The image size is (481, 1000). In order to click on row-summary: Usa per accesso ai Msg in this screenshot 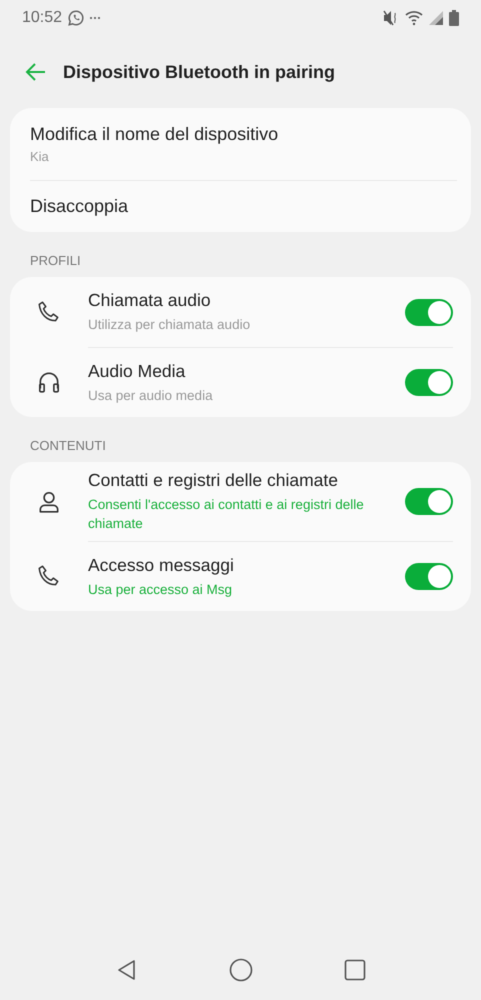, I will do `click(161, 589)`.